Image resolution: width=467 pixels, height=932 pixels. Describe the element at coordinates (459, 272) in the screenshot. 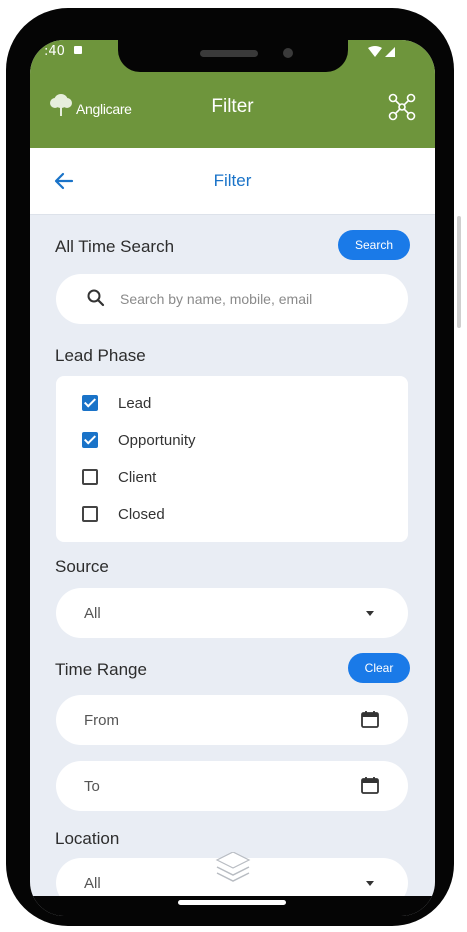

I see `scrollbar` at that location.